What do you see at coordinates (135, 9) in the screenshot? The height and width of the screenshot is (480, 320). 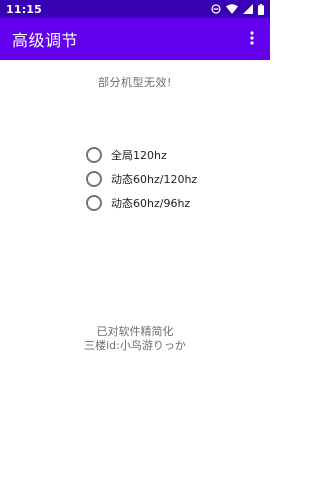 I see `status-bar: 11:15` at bounding box center [135, 9].